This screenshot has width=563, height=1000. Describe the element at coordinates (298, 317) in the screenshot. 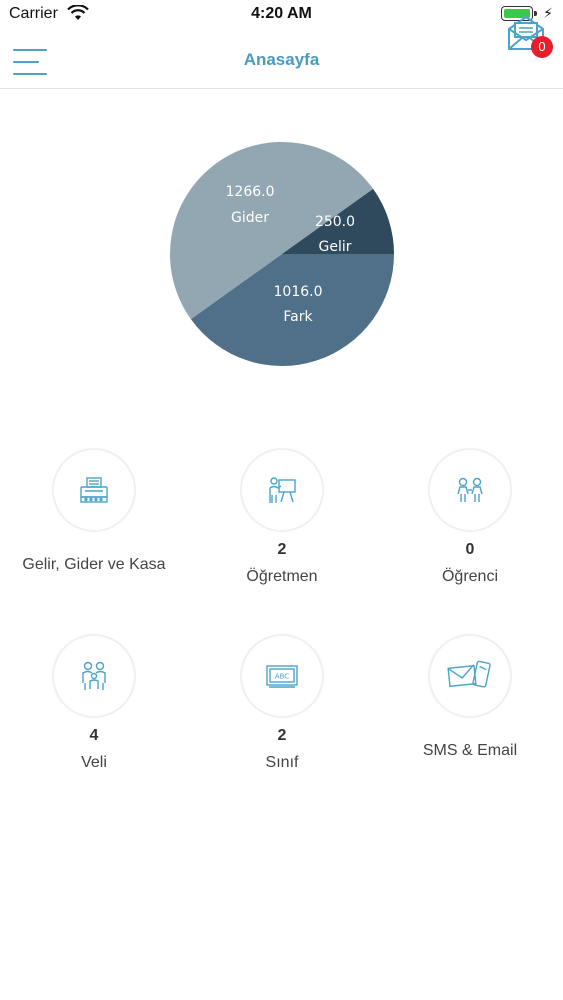

I see `pie-name-label-fark: Fark` at that location.